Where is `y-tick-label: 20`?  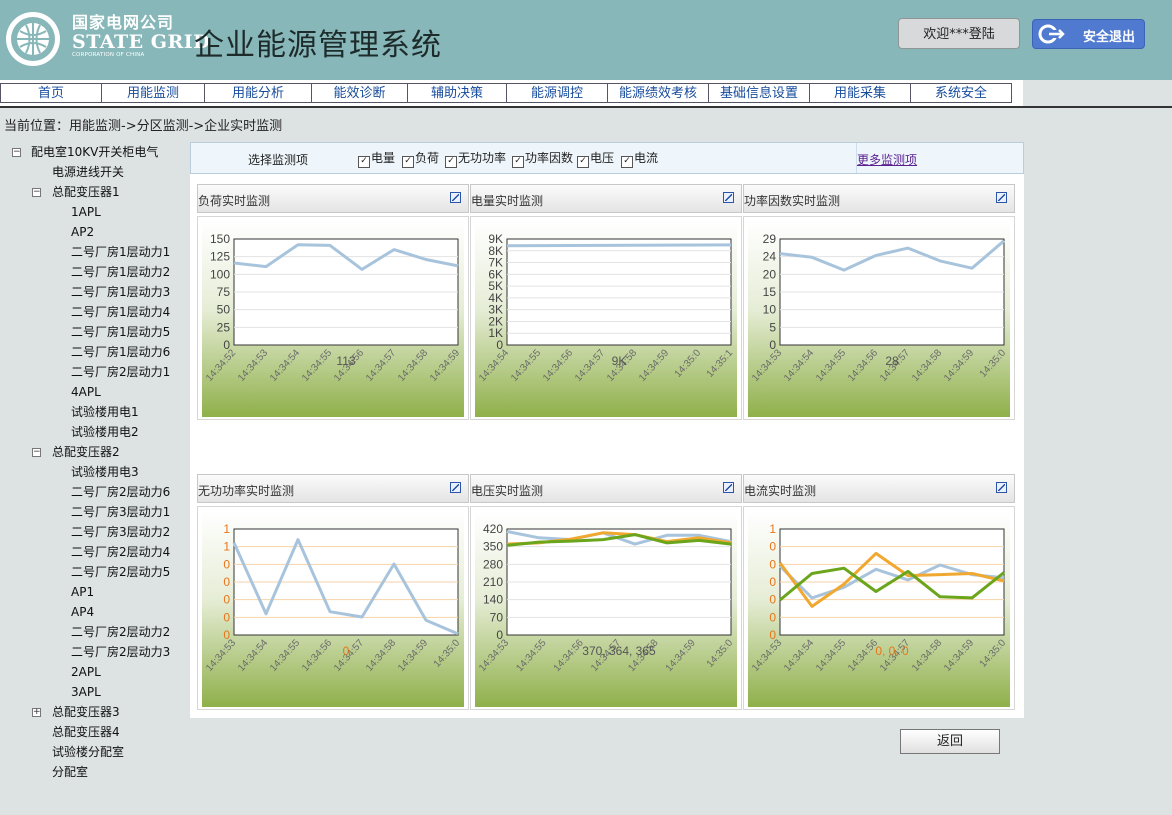
y-tick-label: 20 is located at coordinates (770, 274).